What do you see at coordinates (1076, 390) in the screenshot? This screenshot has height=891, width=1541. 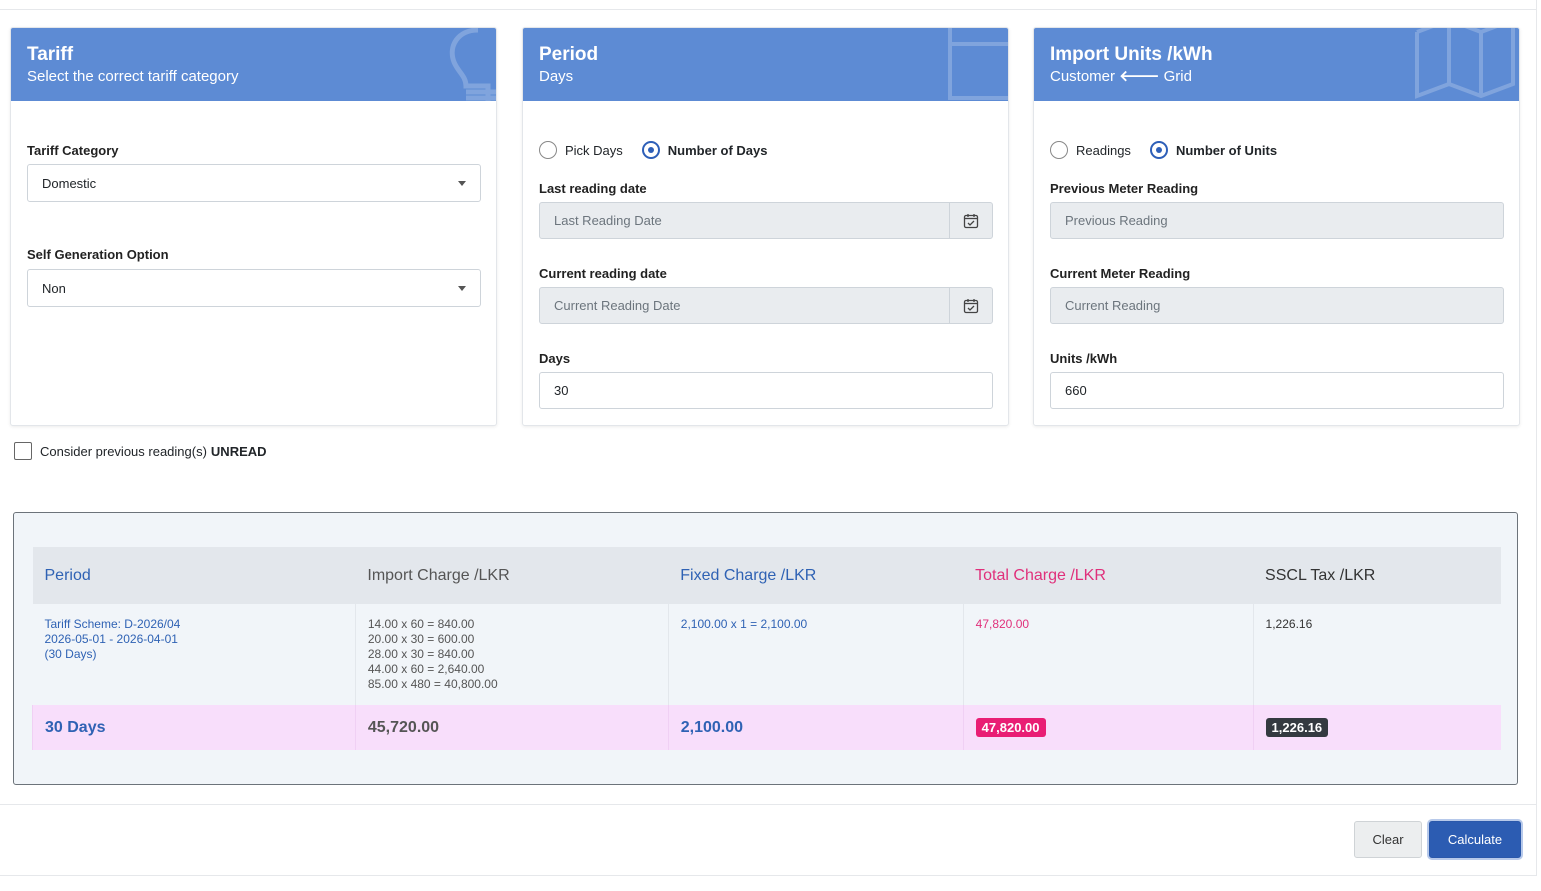 I see `units-kwh-value: 660` at bounding box center [1076, 390].